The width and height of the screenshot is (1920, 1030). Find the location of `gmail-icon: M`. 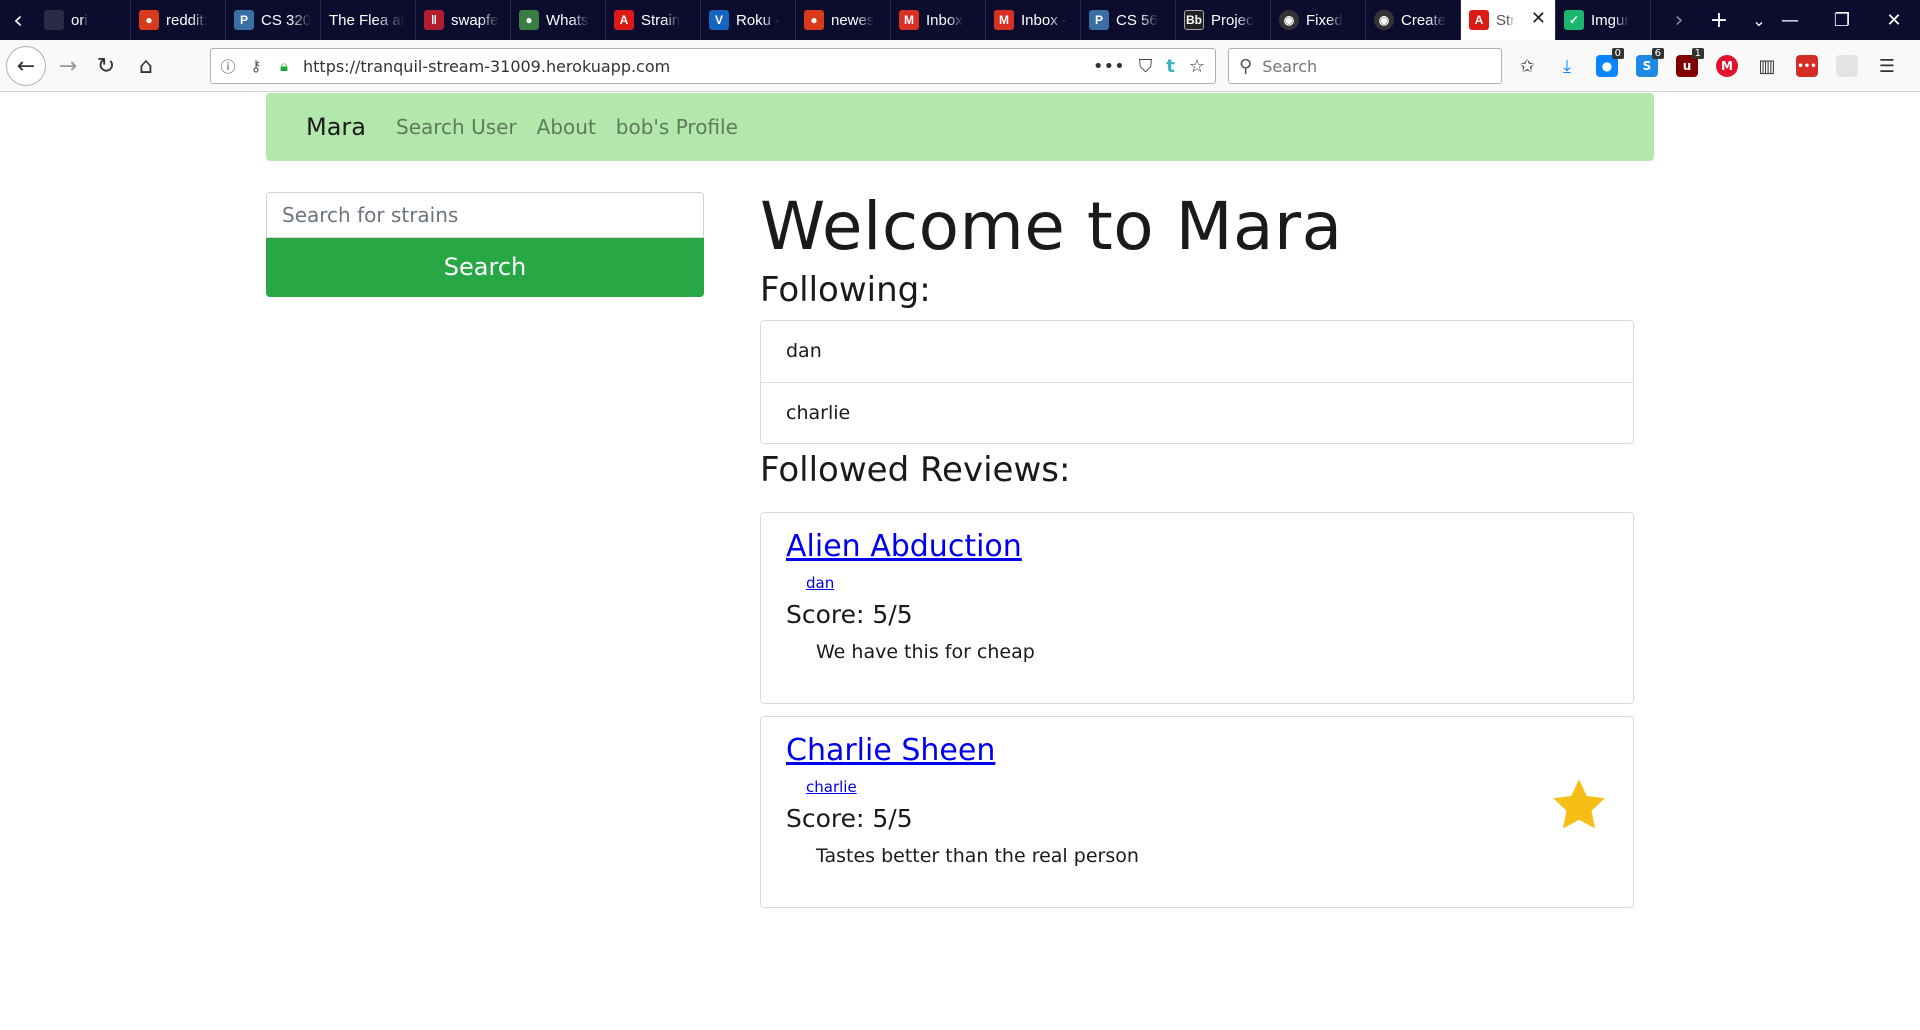

gmail-icon: M is located at coordinates (909, 20).